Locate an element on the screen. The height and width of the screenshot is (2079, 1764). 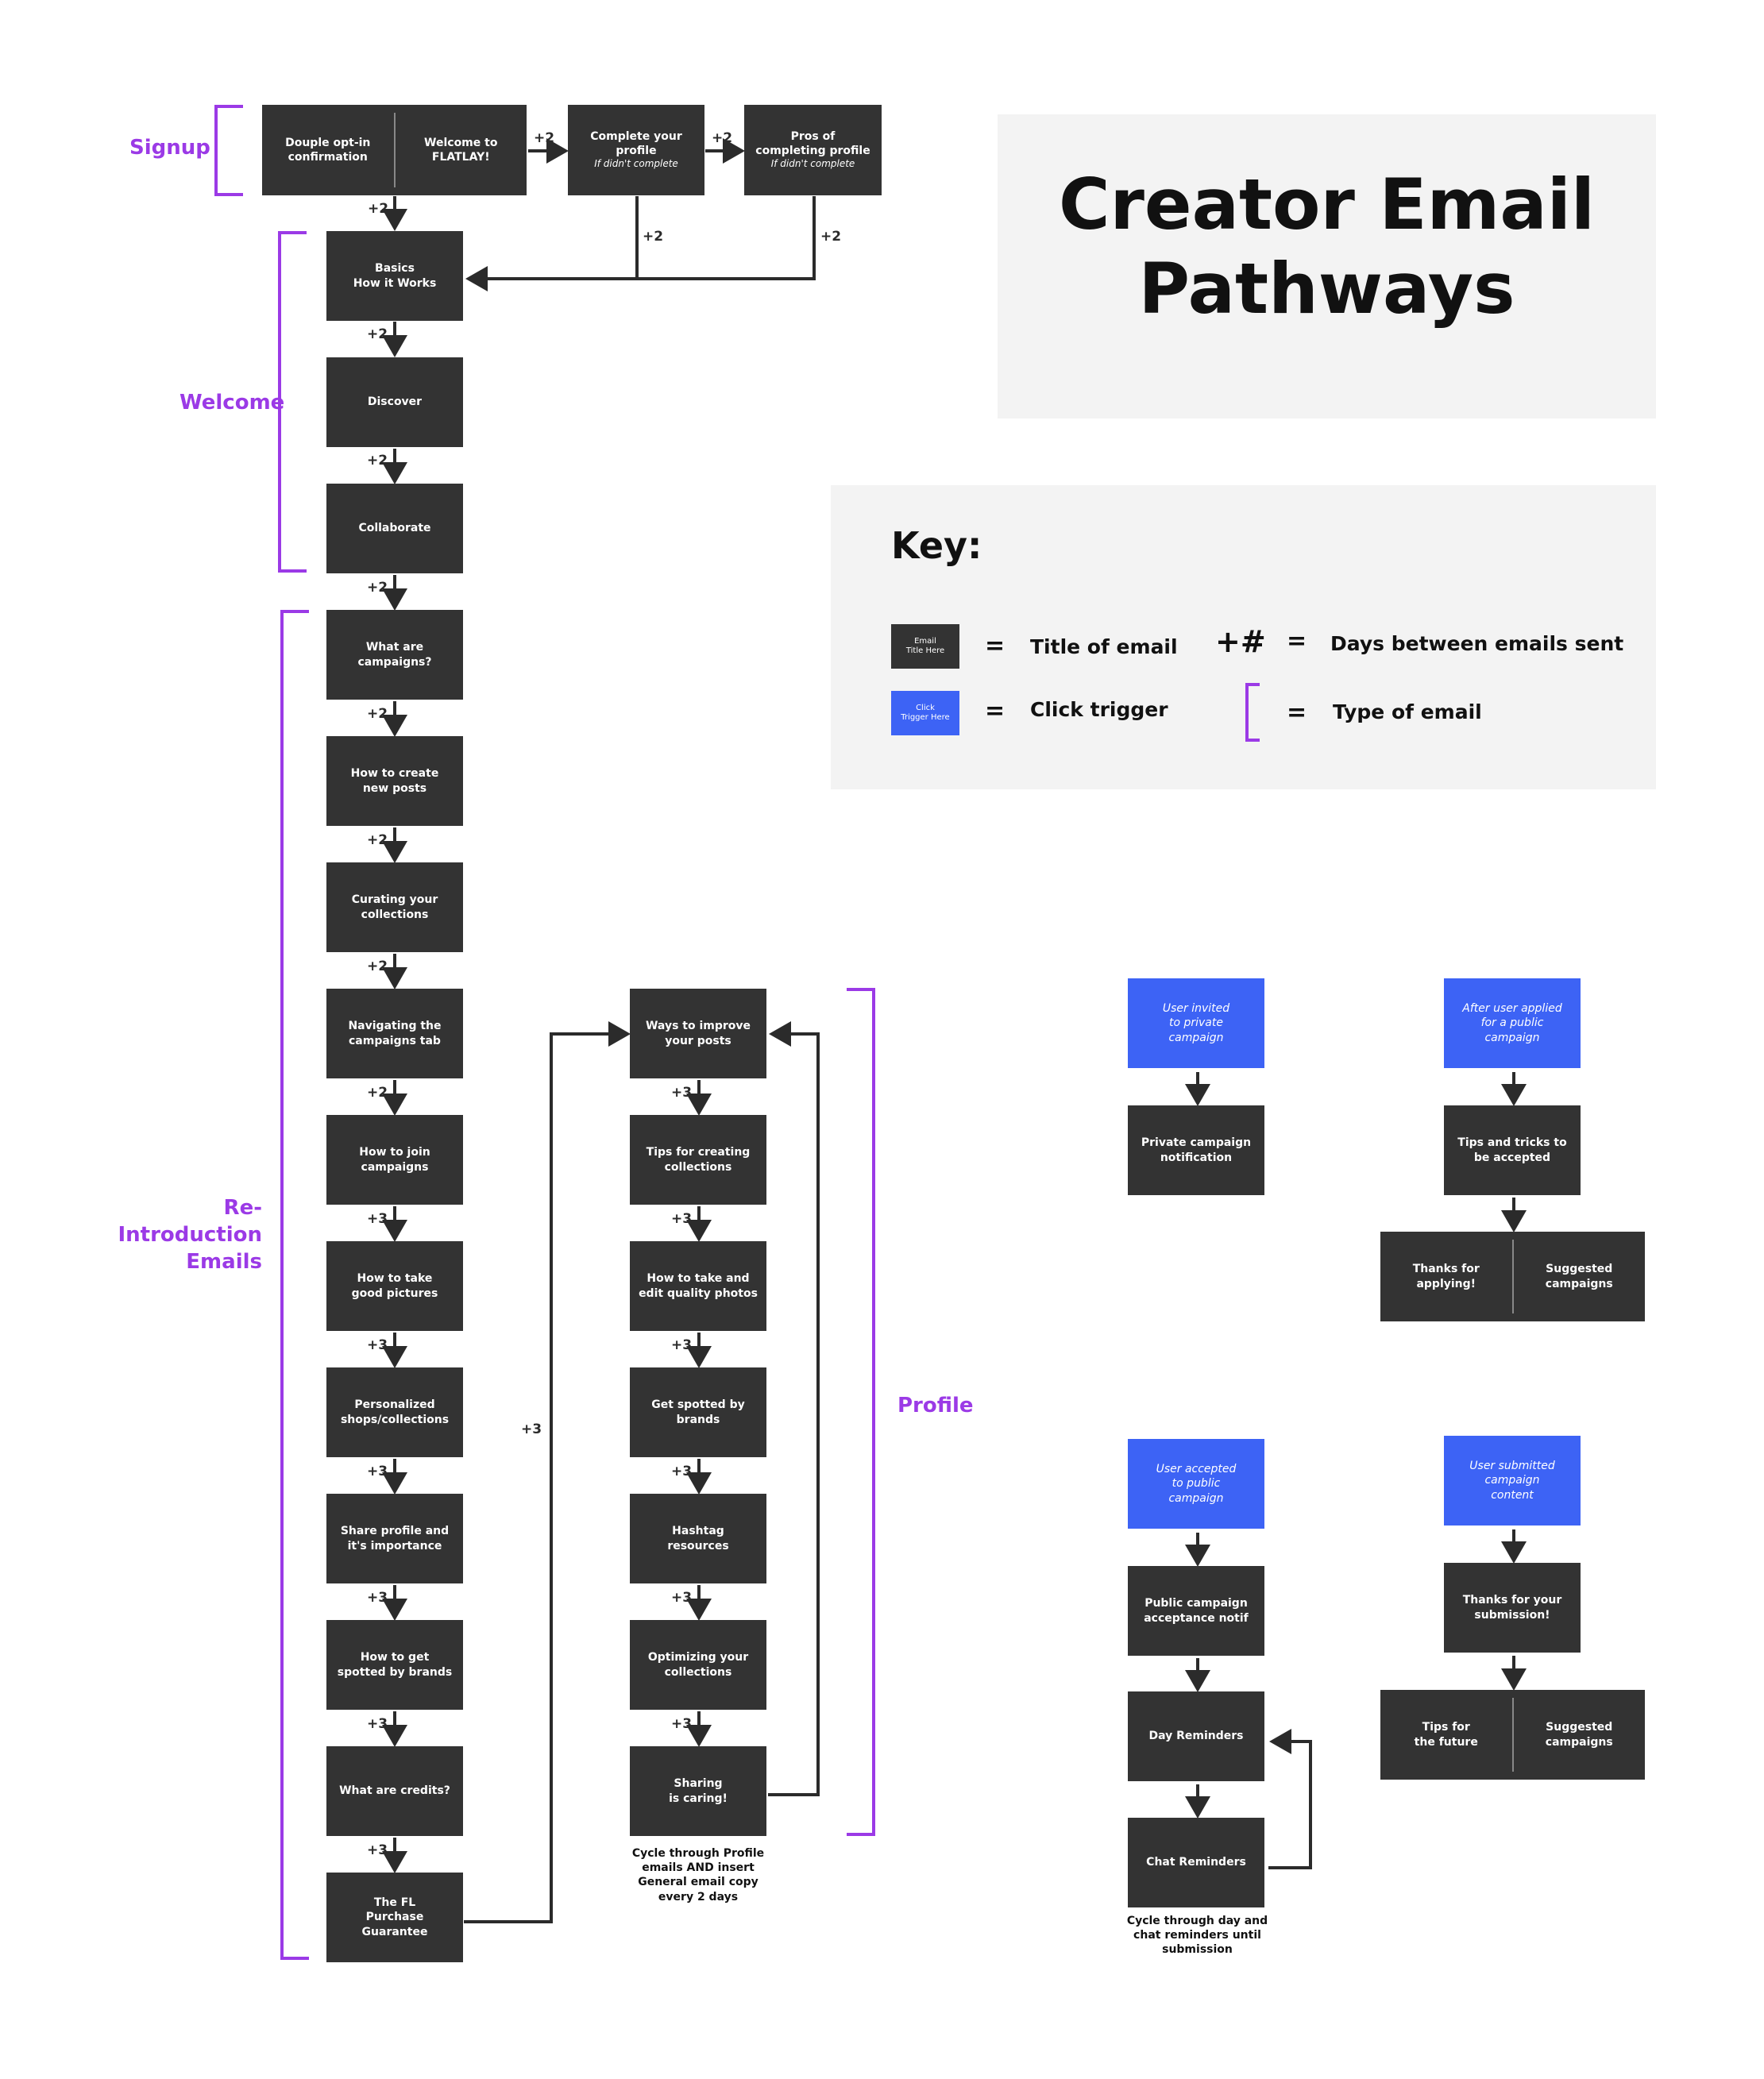
email-day-reminders: Day Reminders is located at coordinates (1196, 1736).